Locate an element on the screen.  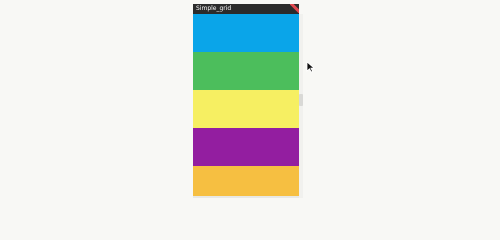
vertical-scrollbar is located at coordinates (301, 106).